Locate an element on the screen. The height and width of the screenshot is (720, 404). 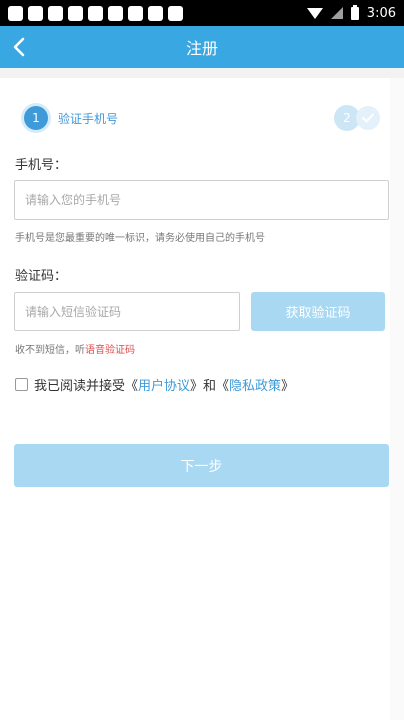
voice-code-link: 语音验证码 is located at coordinates (110, 350).